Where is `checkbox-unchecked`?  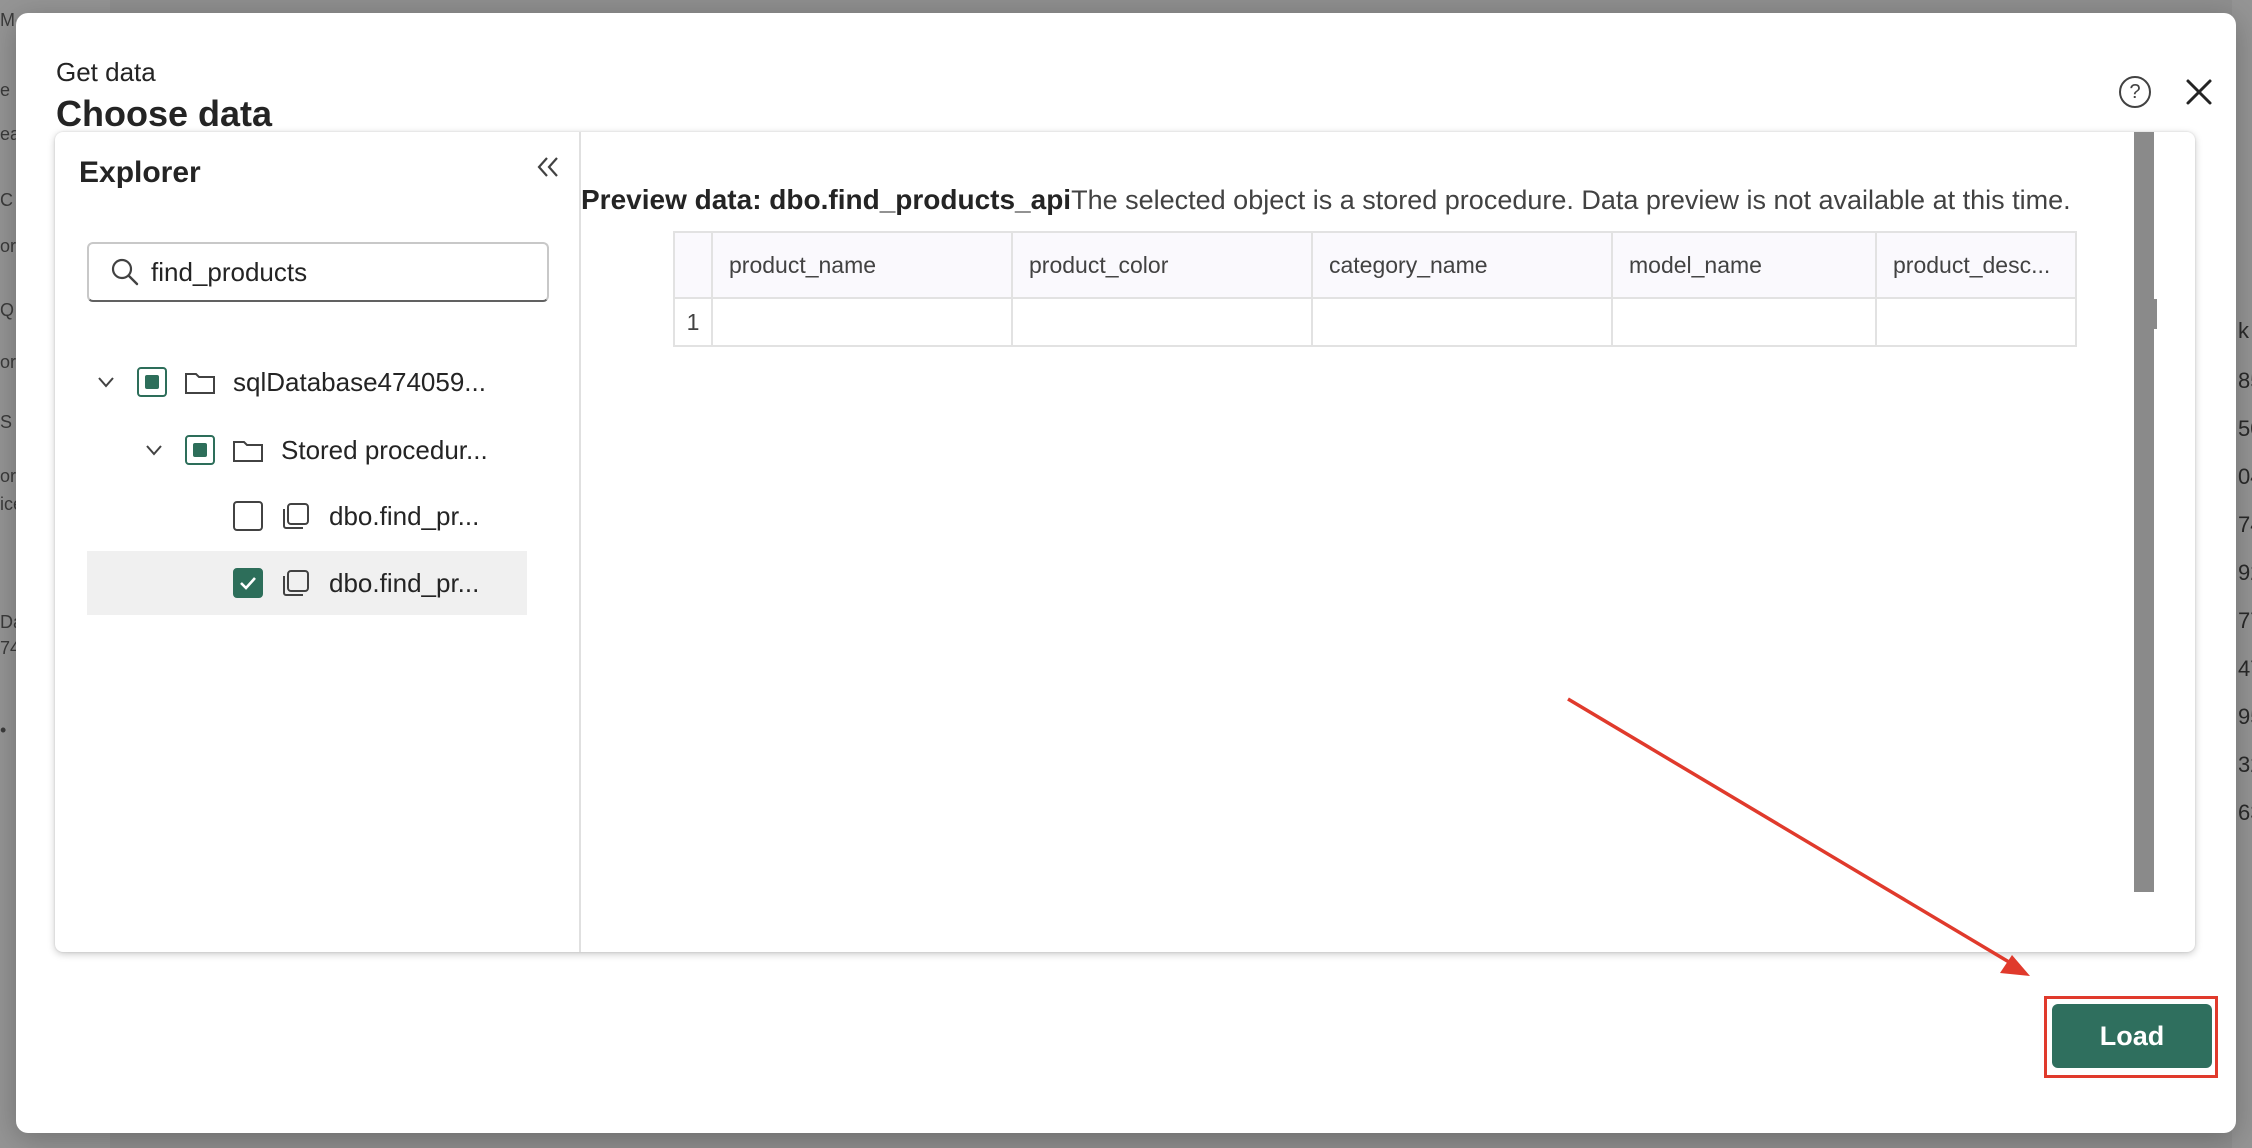 checkbox-unchecked is located at coordinates (248, 516).